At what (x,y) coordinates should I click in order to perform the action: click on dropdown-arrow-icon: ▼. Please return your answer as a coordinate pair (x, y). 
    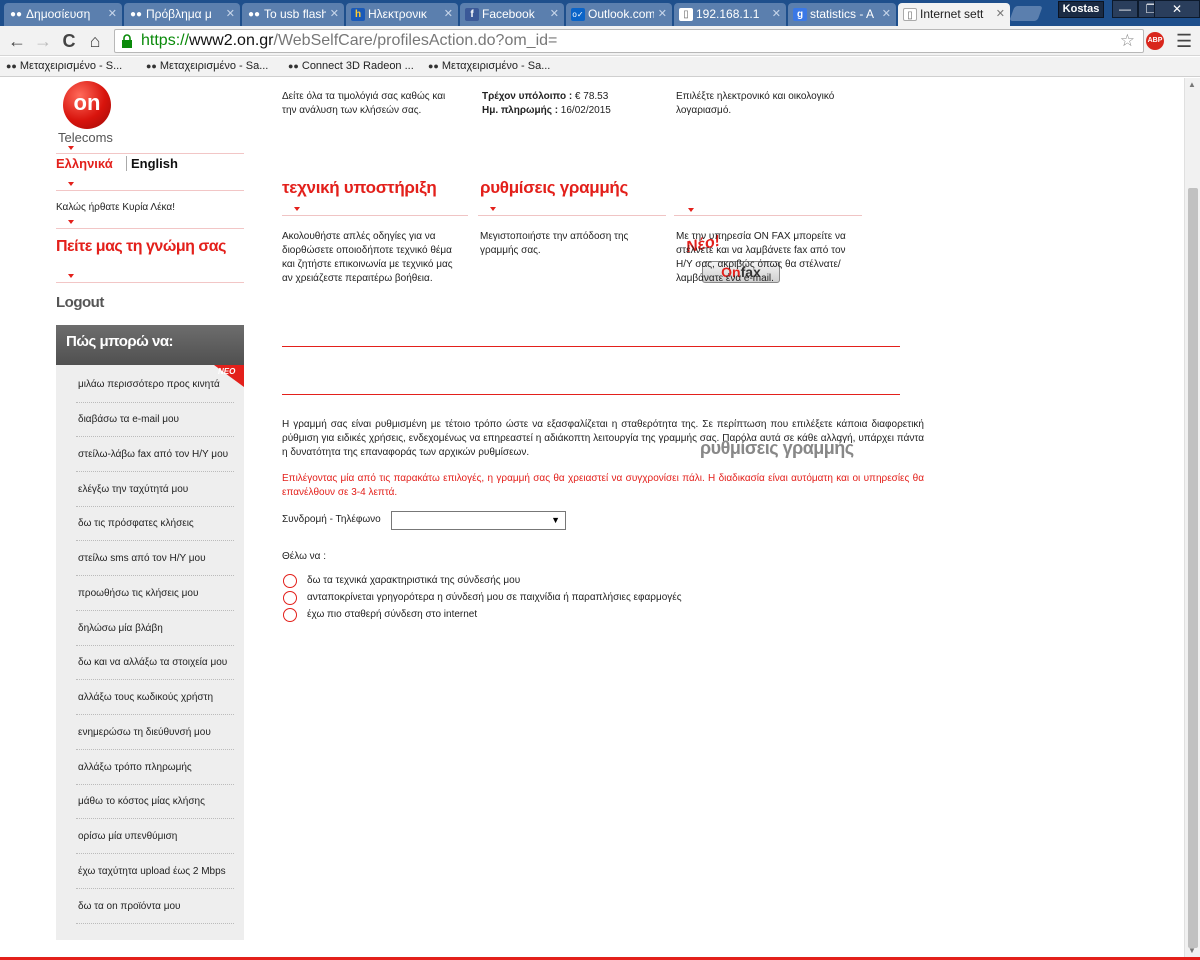
    Looking at the image, I should click on (555, 520).